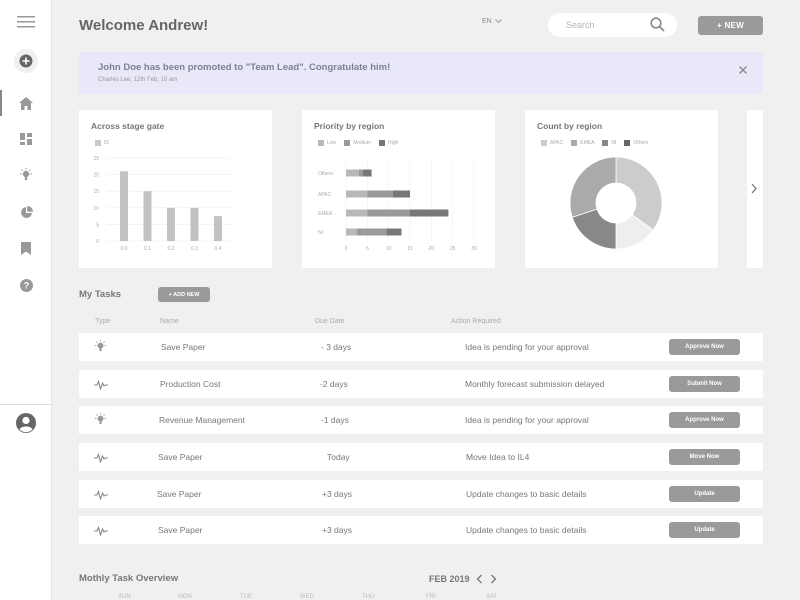 Image resolution: width=800 pixels, height=600 pixels. What do you see at coordinates (492, 597) in the screenshot?
I see `weekday-label: SAT` at bounding box center [492, 597].